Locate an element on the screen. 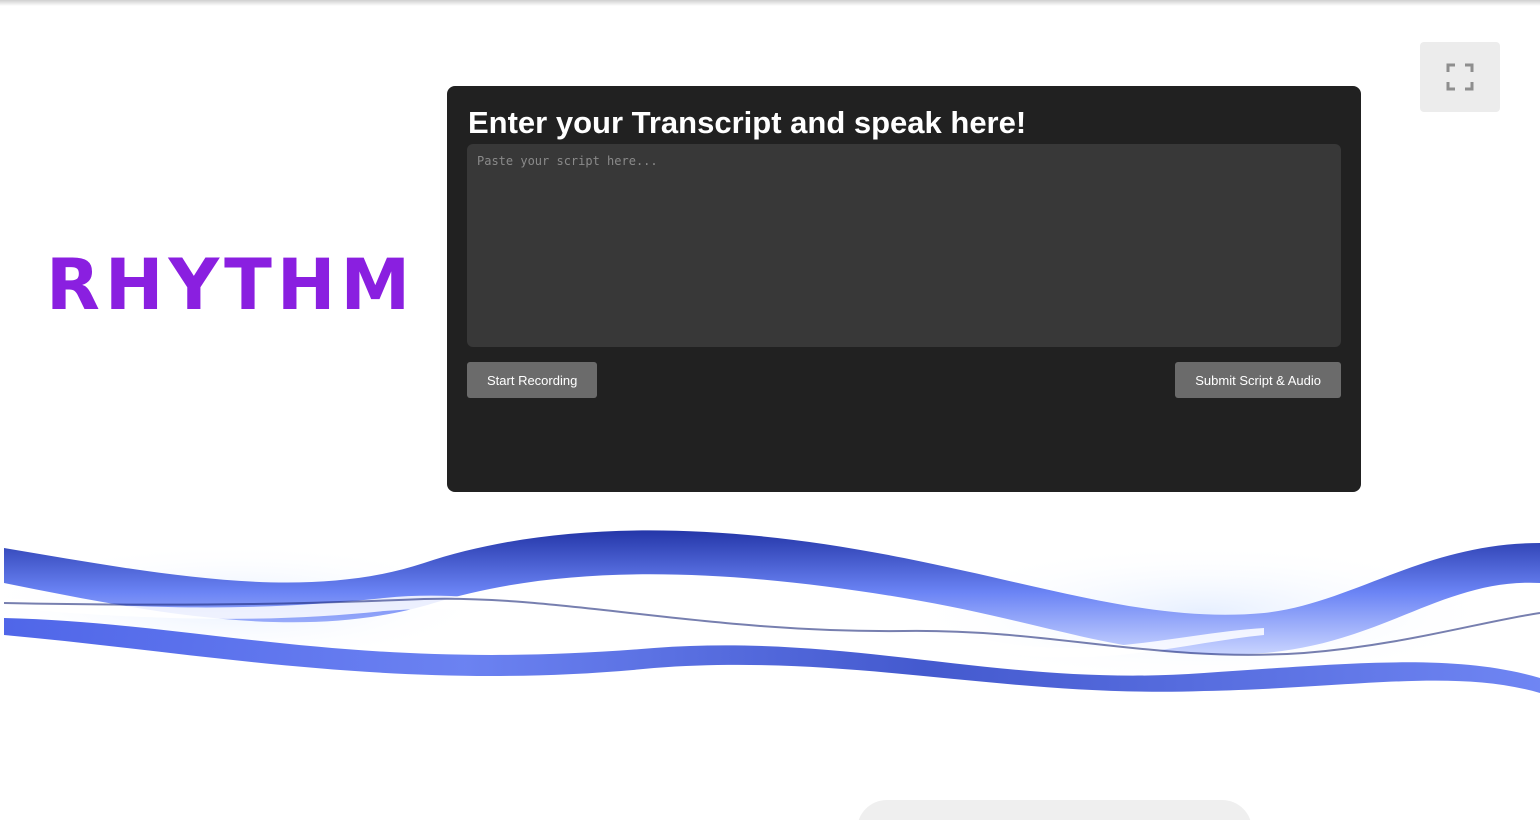 This screenshot has height=820, width=1540. script-input is located at coordinates (904, 245).